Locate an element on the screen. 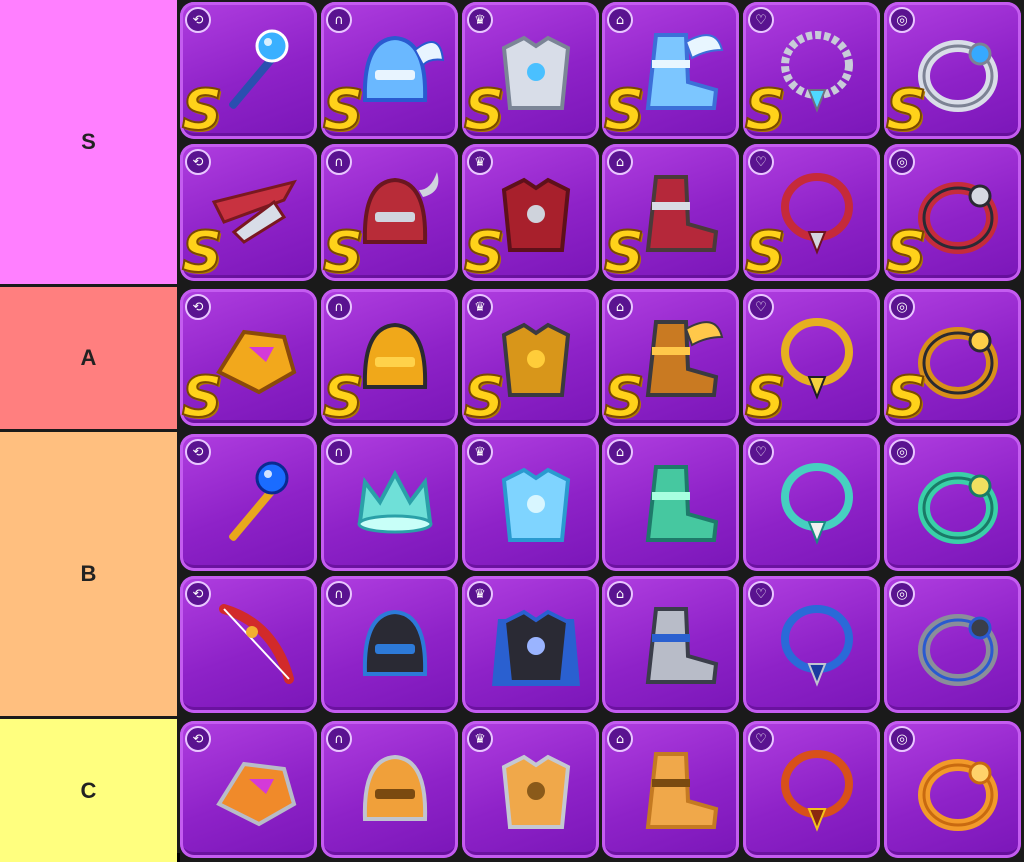 The height and width of the screenshot is (862, 1024). tier-label: S is located at coordinates (88, 142).